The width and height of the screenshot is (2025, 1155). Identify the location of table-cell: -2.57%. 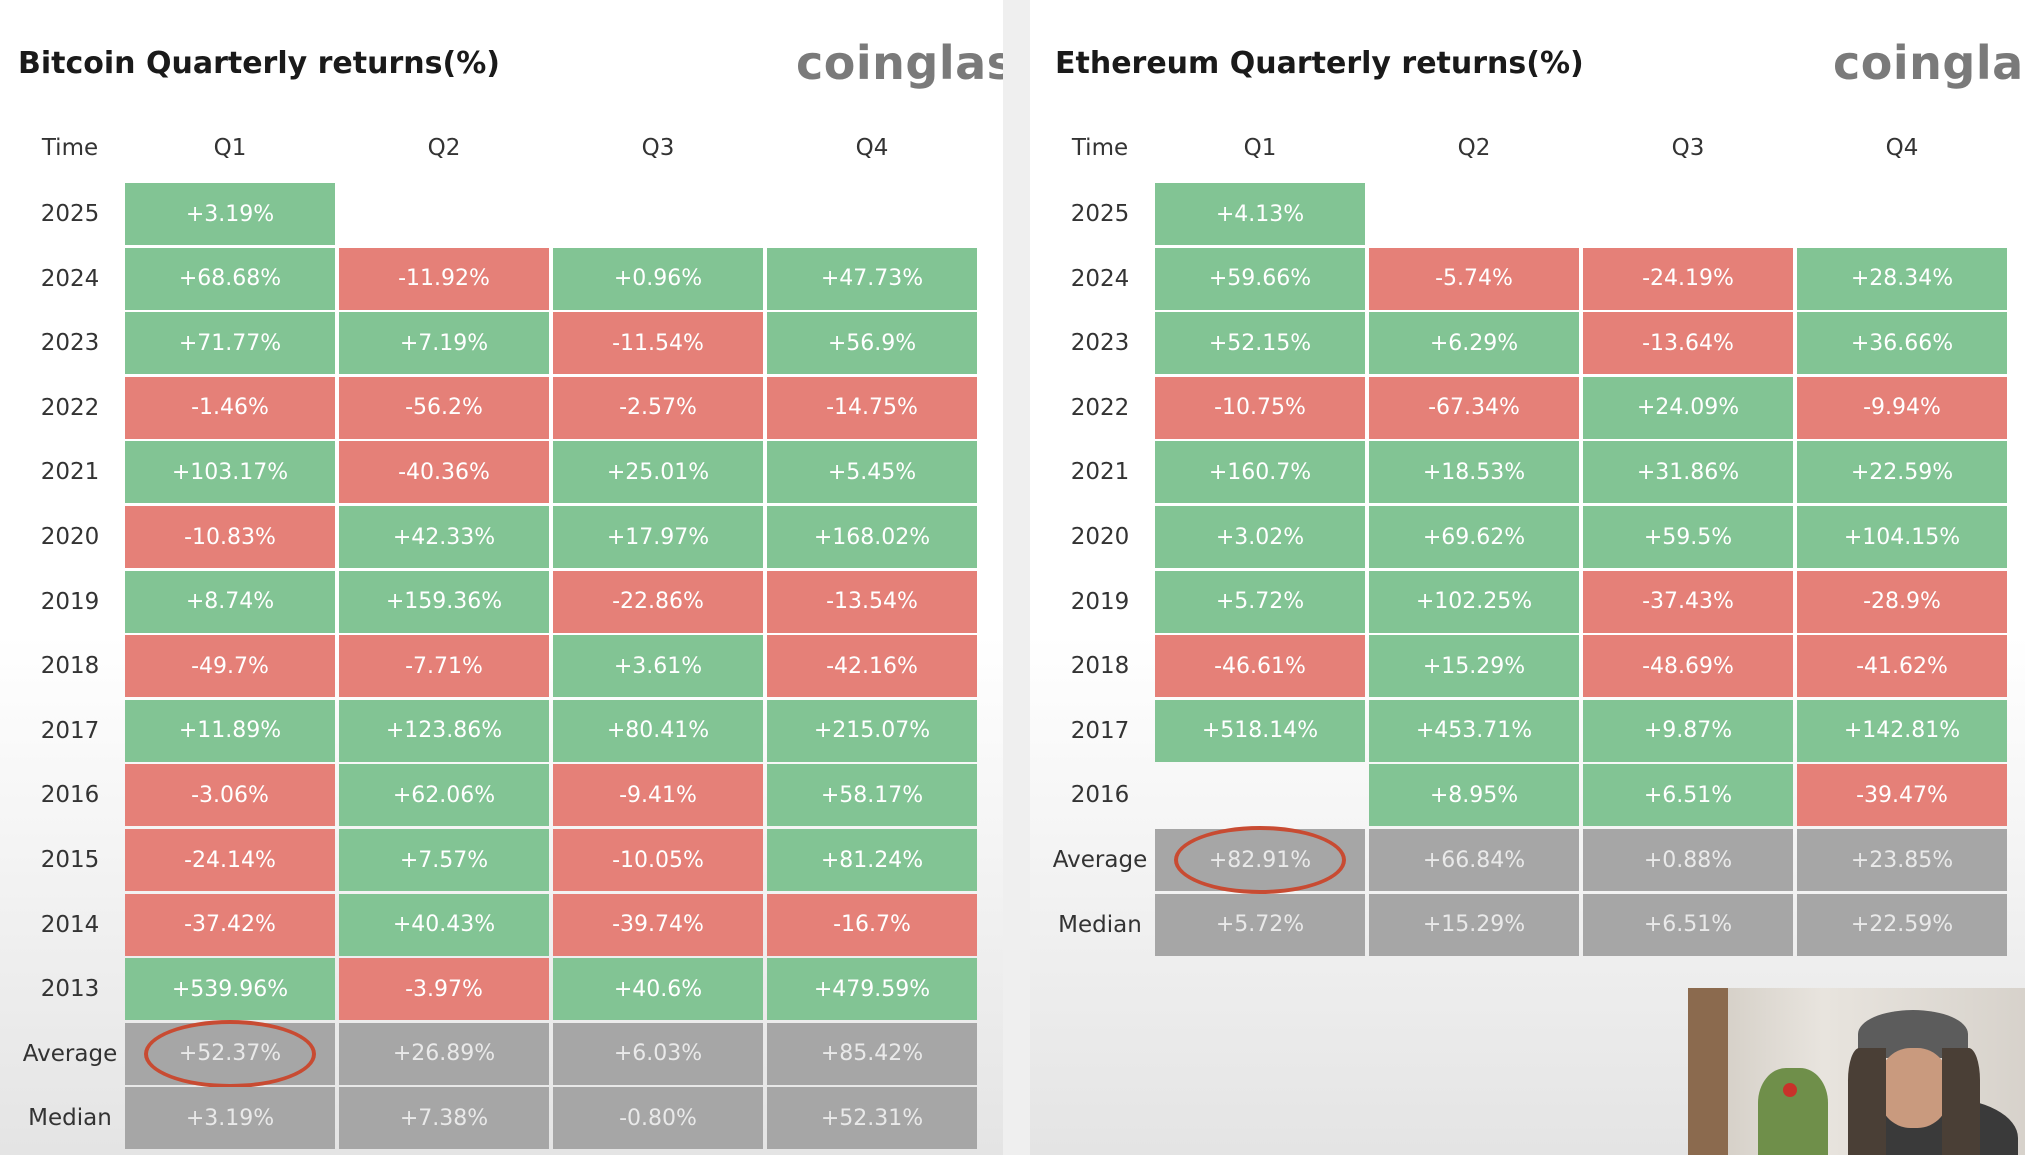
(658, 407).